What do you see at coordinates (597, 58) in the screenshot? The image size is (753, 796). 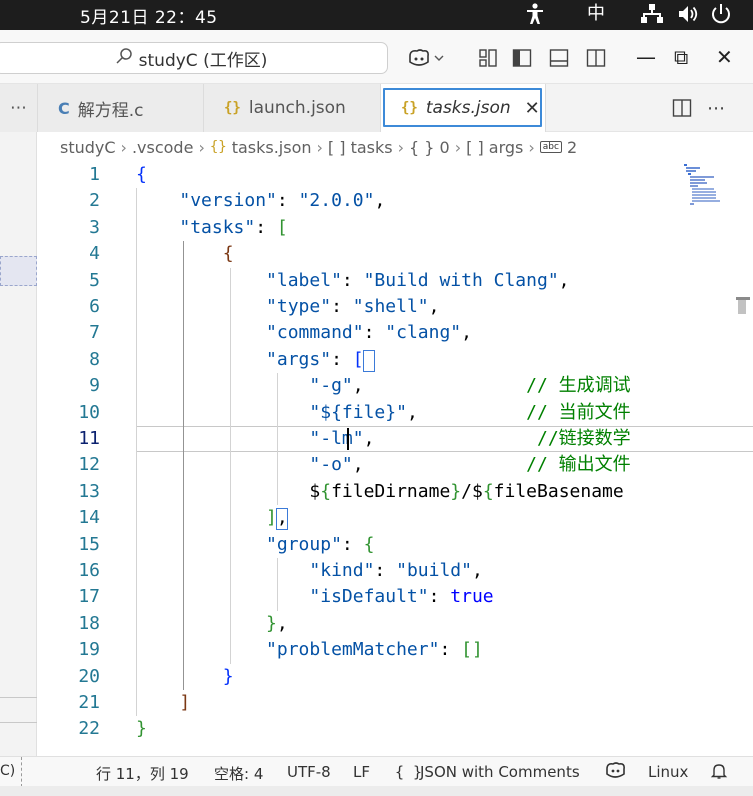 I see `toggle-secondary-sidebar-icon` at bounding box center [597, 58].